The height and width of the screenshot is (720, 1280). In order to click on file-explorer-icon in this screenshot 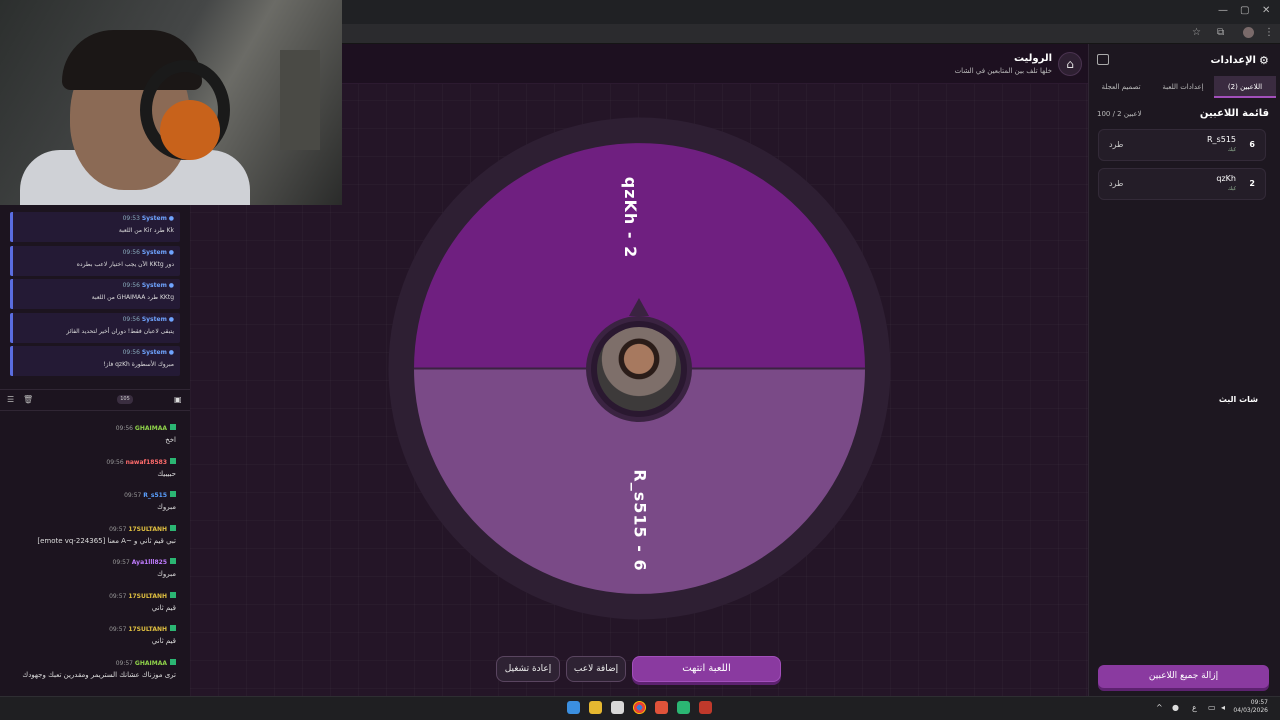, I will do `click(595, 707)`.